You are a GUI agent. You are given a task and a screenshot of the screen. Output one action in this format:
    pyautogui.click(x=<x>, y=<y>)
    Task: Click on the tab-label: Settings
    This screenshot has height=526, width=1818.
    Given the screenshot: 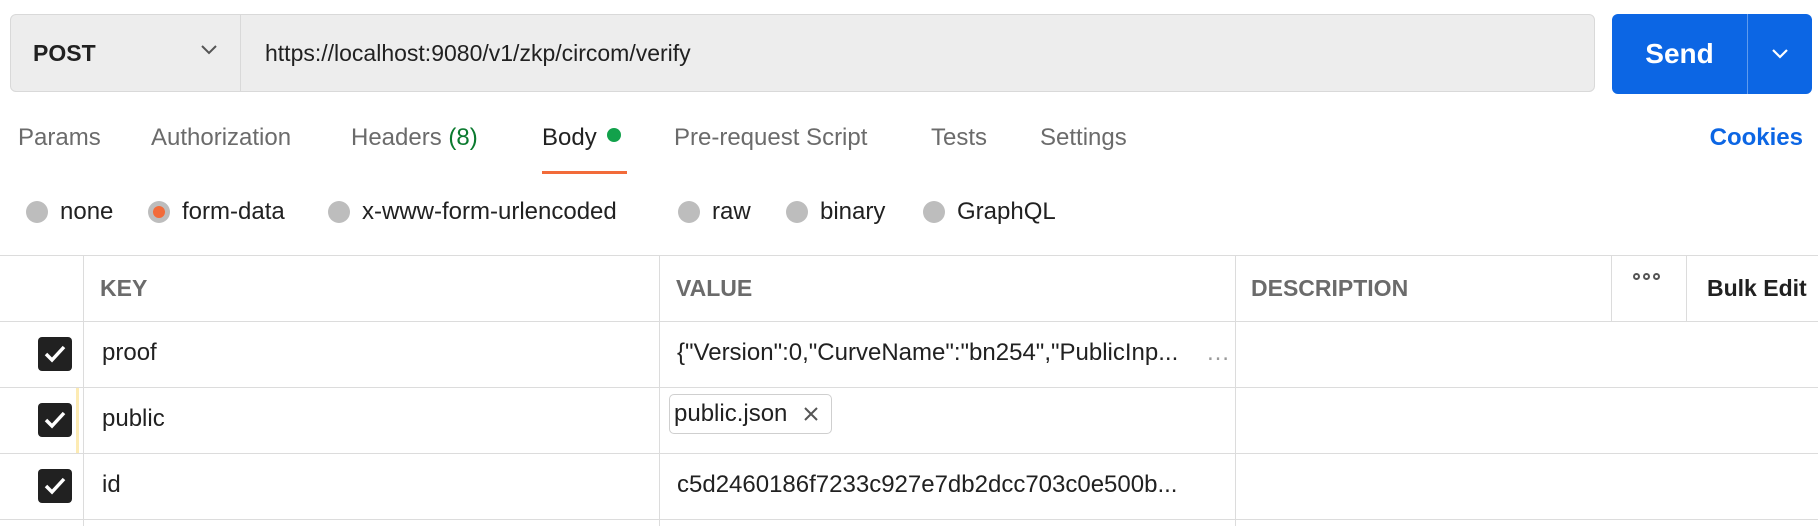 What is the action you would take?
    pyautogui.click(x=1083, y=137)
    